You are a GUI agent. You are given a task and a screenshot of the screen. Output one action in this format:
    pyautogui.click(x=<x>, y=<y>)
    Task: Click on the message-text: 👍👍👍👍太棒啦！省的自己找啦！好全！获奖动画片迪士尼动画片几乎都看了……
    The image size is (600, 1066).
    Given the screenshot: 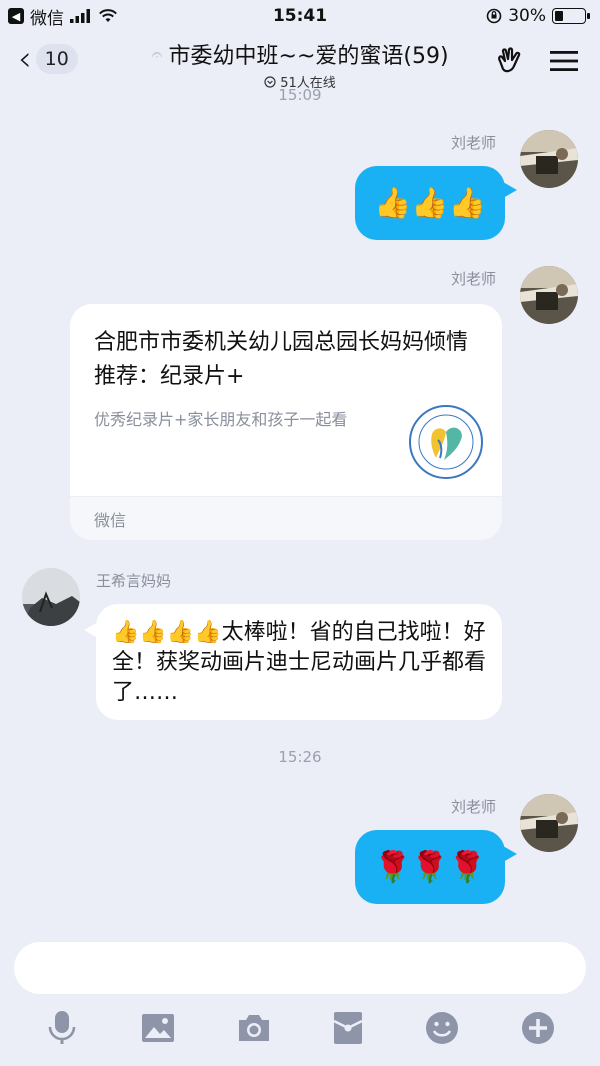 What is the action you would take?
    pyautogui.click(x=299, y=662)
    